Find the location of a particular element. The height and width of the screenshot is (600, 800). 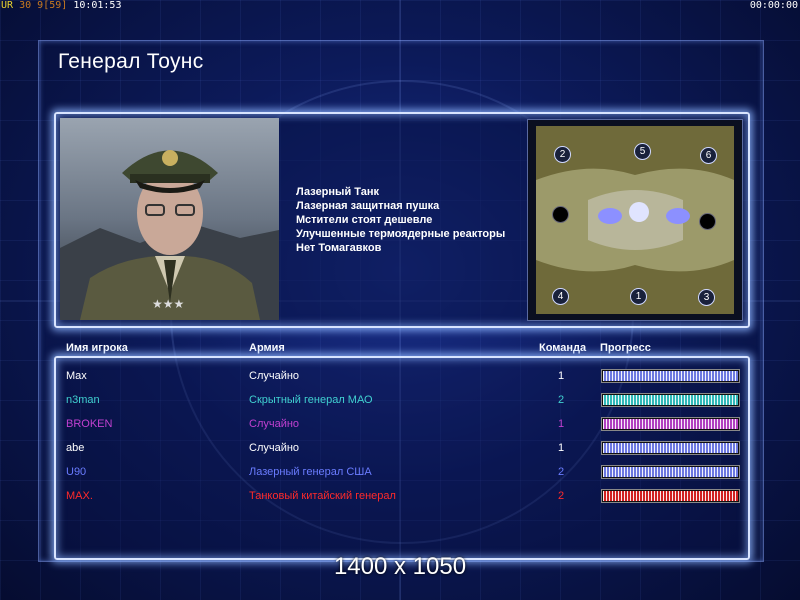

status-value-3: [59] is located at coordinates (55, 5).